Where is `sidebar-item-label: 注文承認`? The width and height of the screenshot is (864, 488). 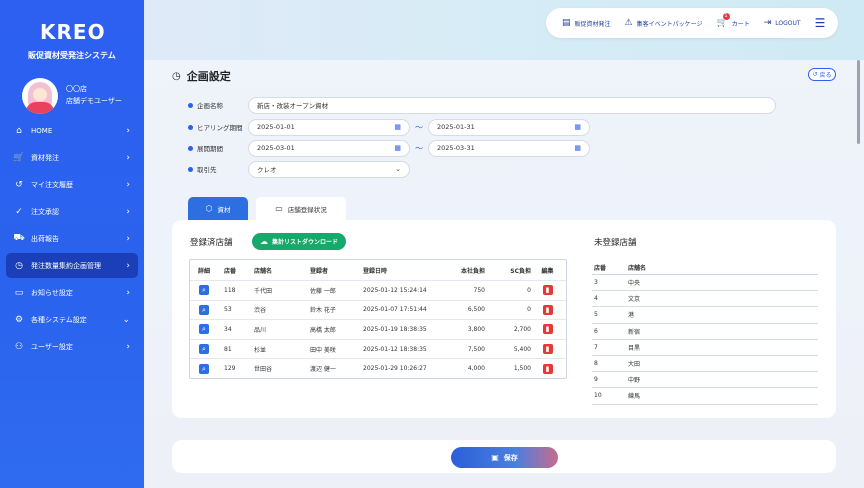 sidebar-item-label: 注文承認 is located at coordinates (45, 211).